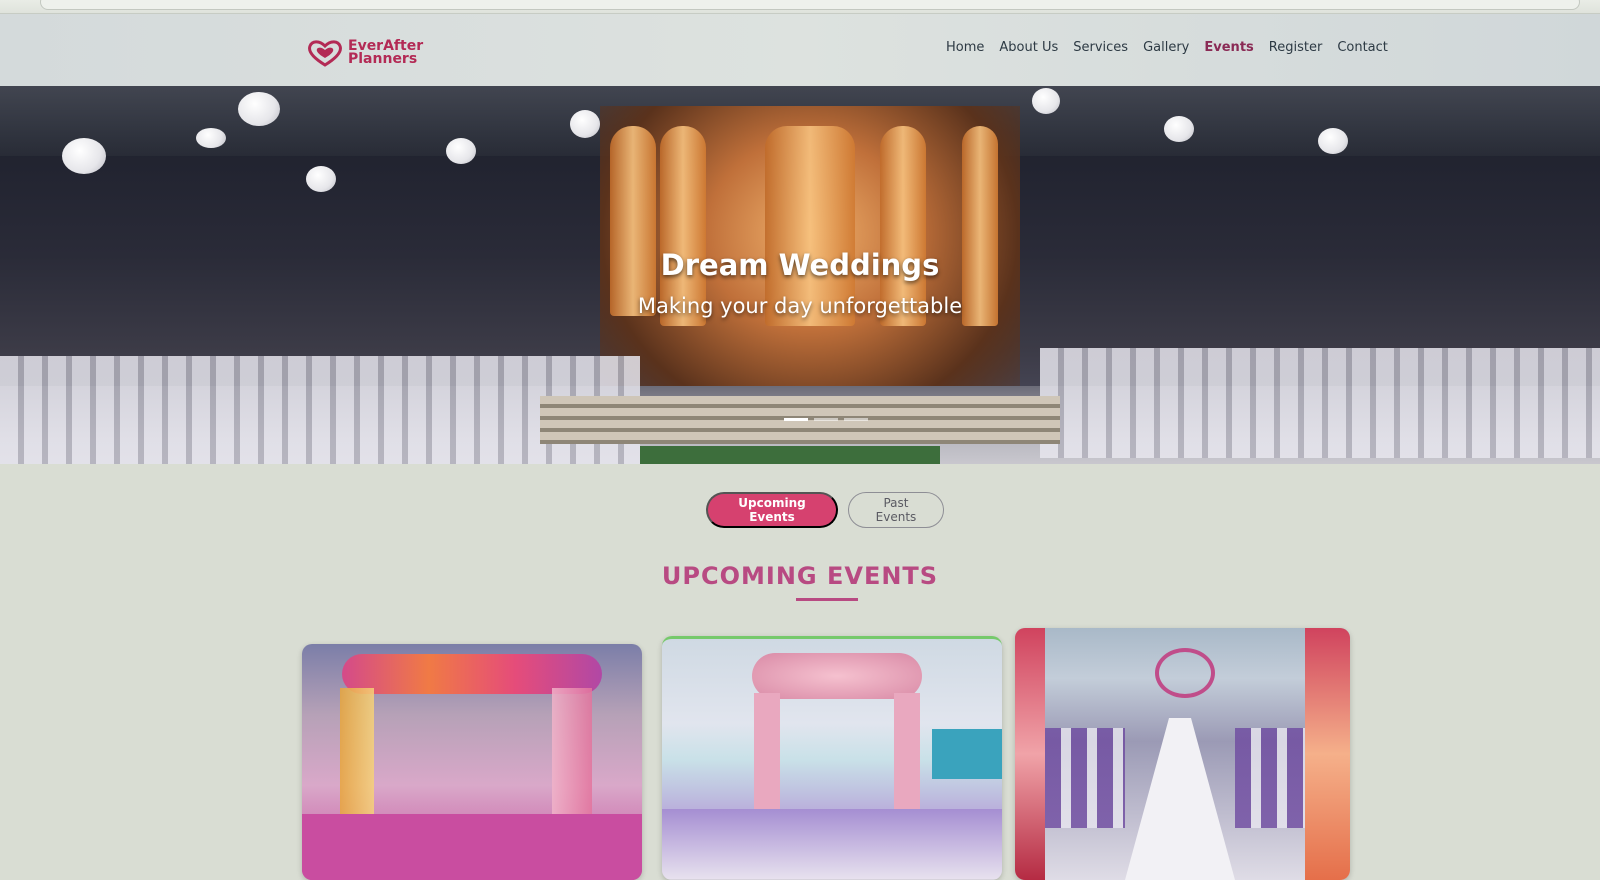  What do you see at coordinates (1100, 47) in the screenshot?
I see `nav-services: Services` at bounding box center [1100, 47].